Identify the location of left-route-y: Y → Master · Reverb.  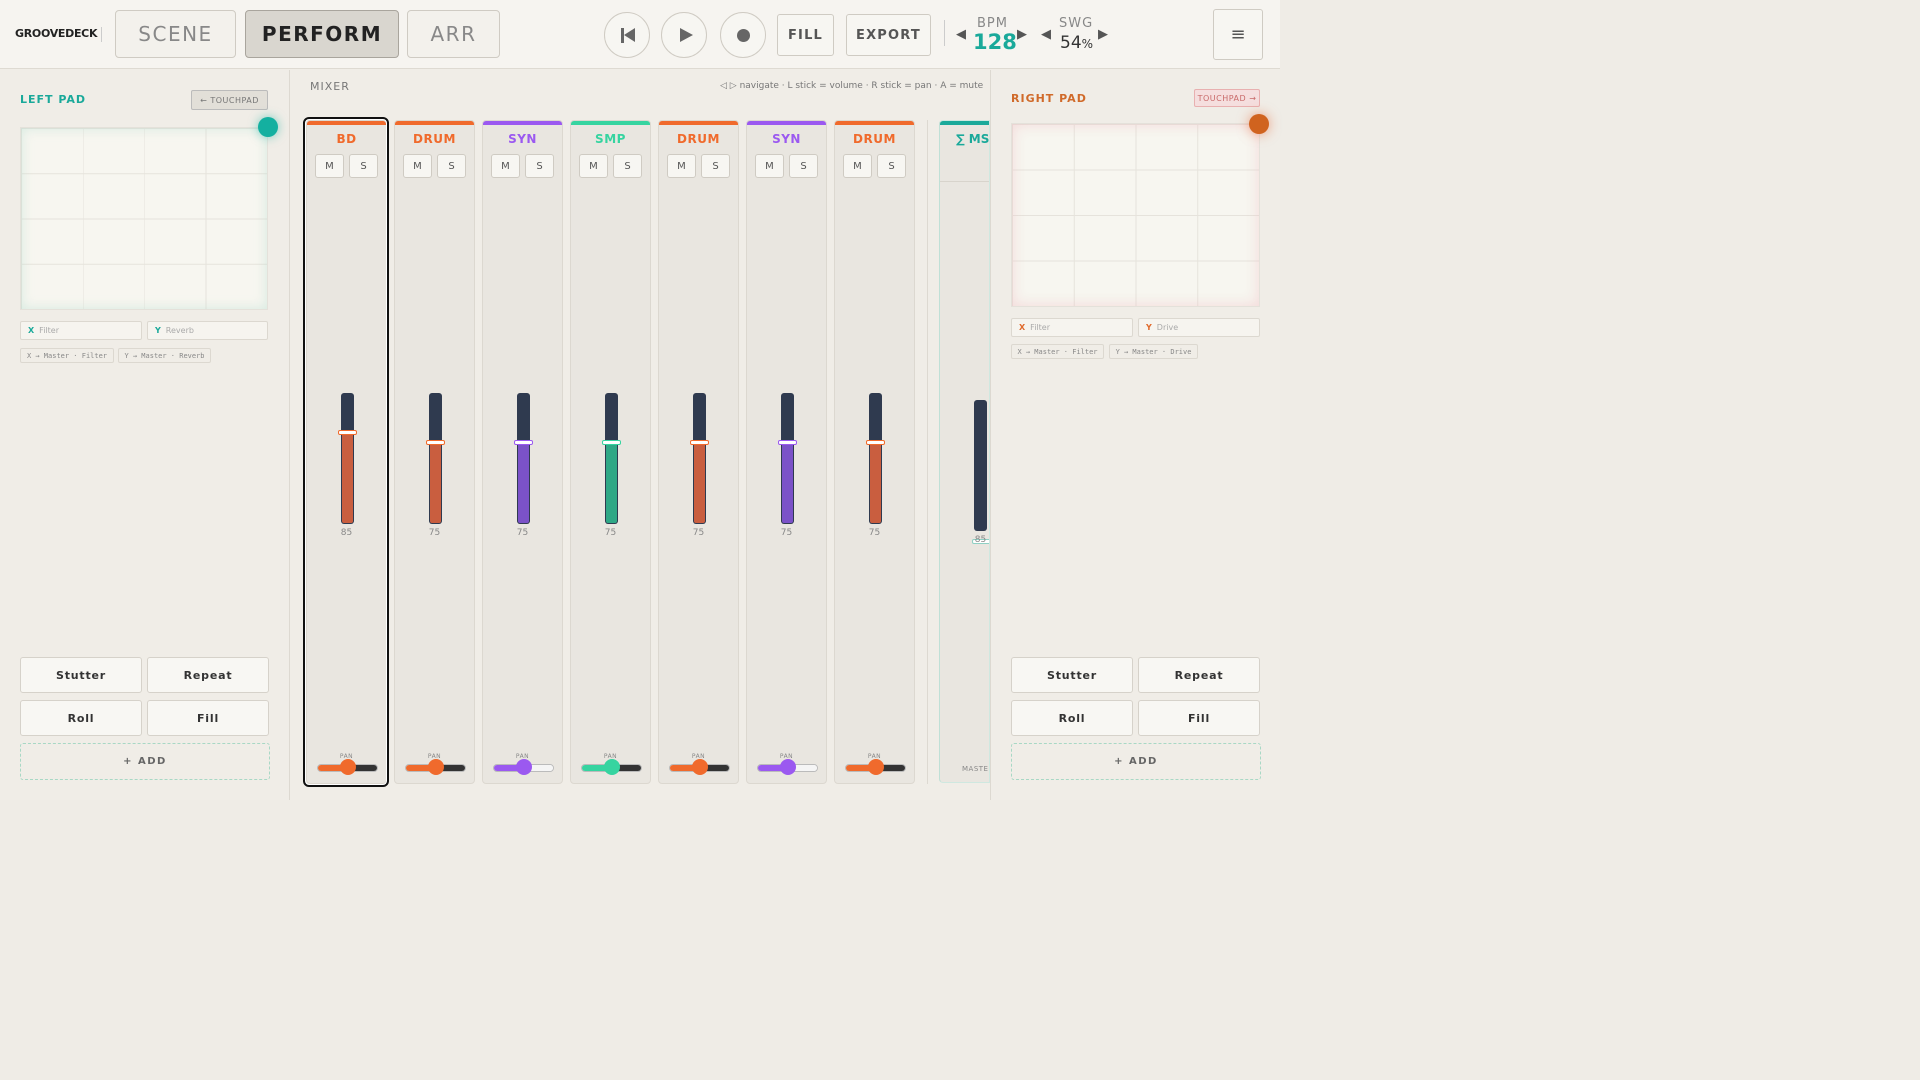
(164, 355).